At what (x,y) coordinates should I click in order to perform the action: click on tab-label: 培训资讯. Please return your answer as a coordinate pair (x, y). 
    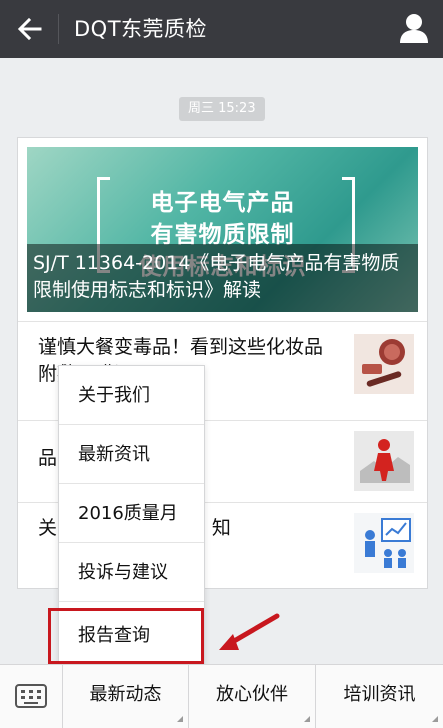
    Looking at the image, I should click on (379, 694).